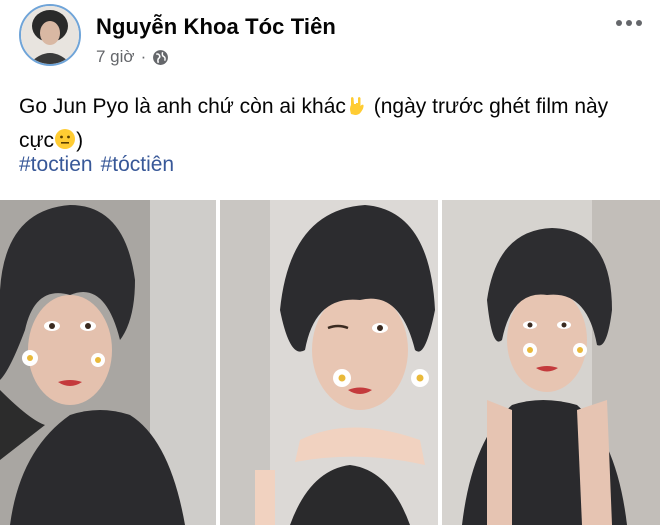 The height and width of the screenshot is (525, 660). Describe the element at coordinates (160, 57) in the screenshot. I see `globe-icon` at that location.